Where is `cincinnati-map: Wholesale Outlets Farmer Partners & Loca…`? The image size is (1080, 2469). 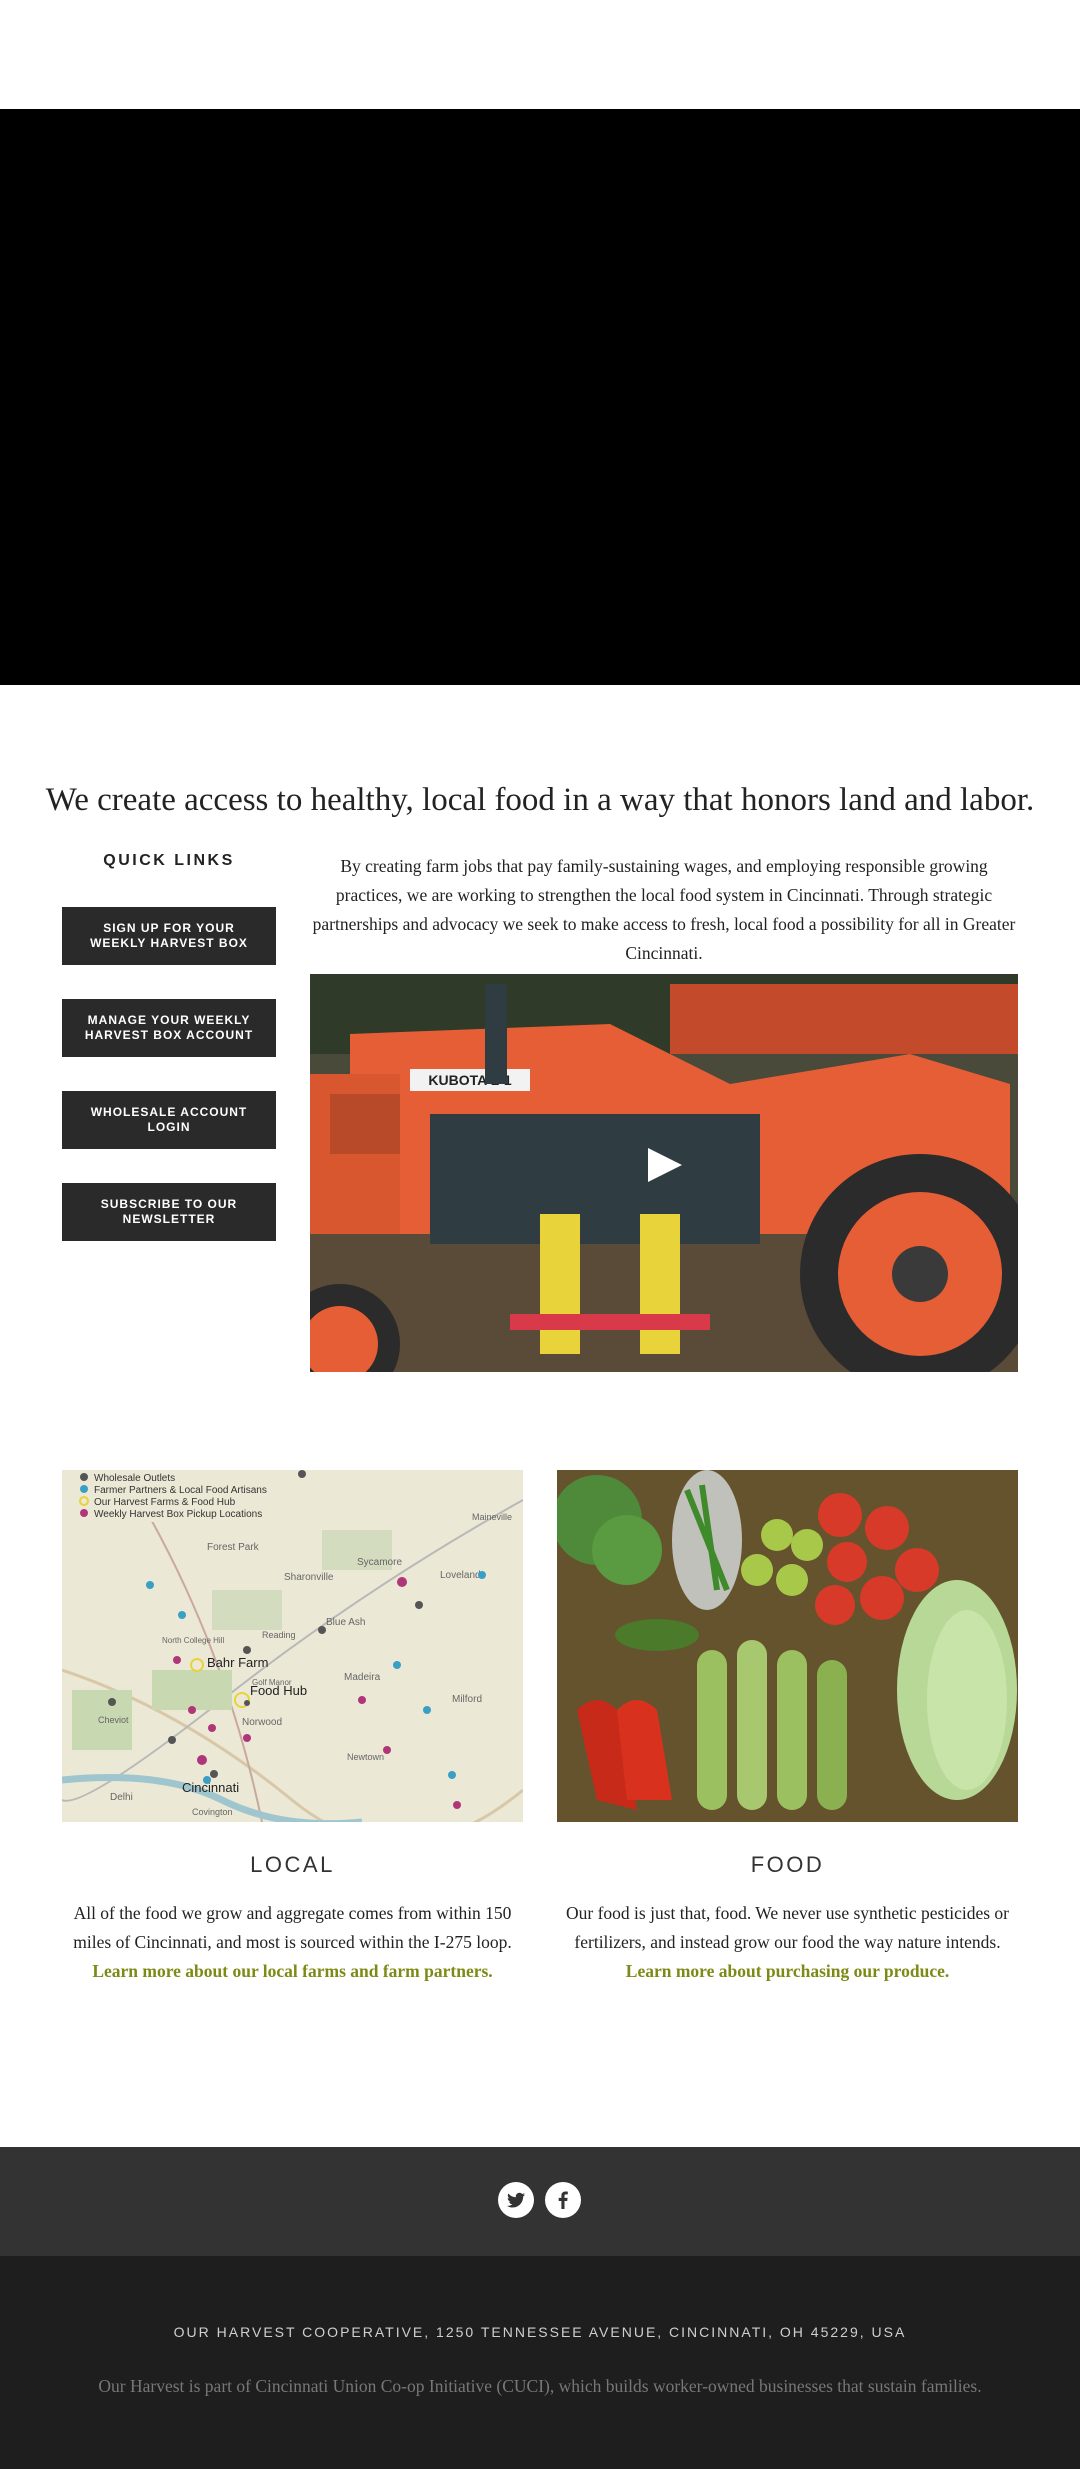
cincinnati-map: Wholesale Outlets Farmer Partners & Loca… is located at coordinates (292, 1646).